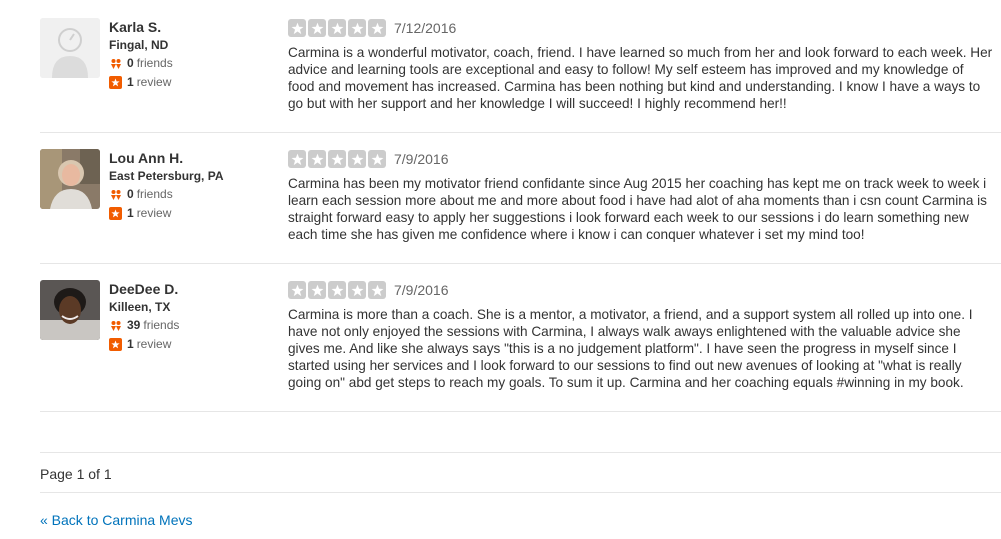 Image resolution: width=1001 pixels, height=539 pixels. I want to click on user-location: Killeen, TX, so click(140, 307).